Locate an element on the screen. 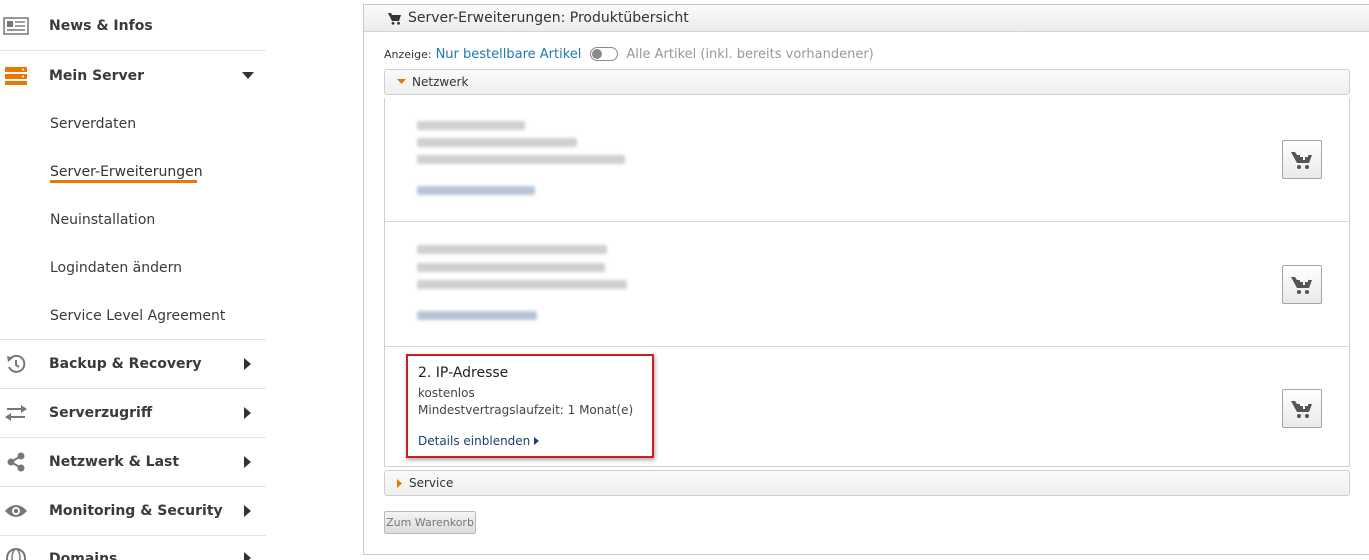  filter-toggle is located at coordinates (604, 54).